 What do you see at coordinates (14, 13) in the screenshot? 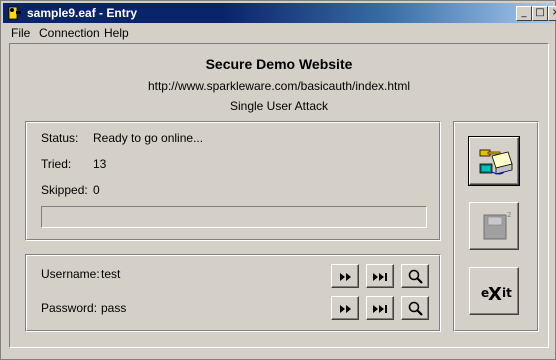
I see `app-key-icon` at bounding box center [14, 13].